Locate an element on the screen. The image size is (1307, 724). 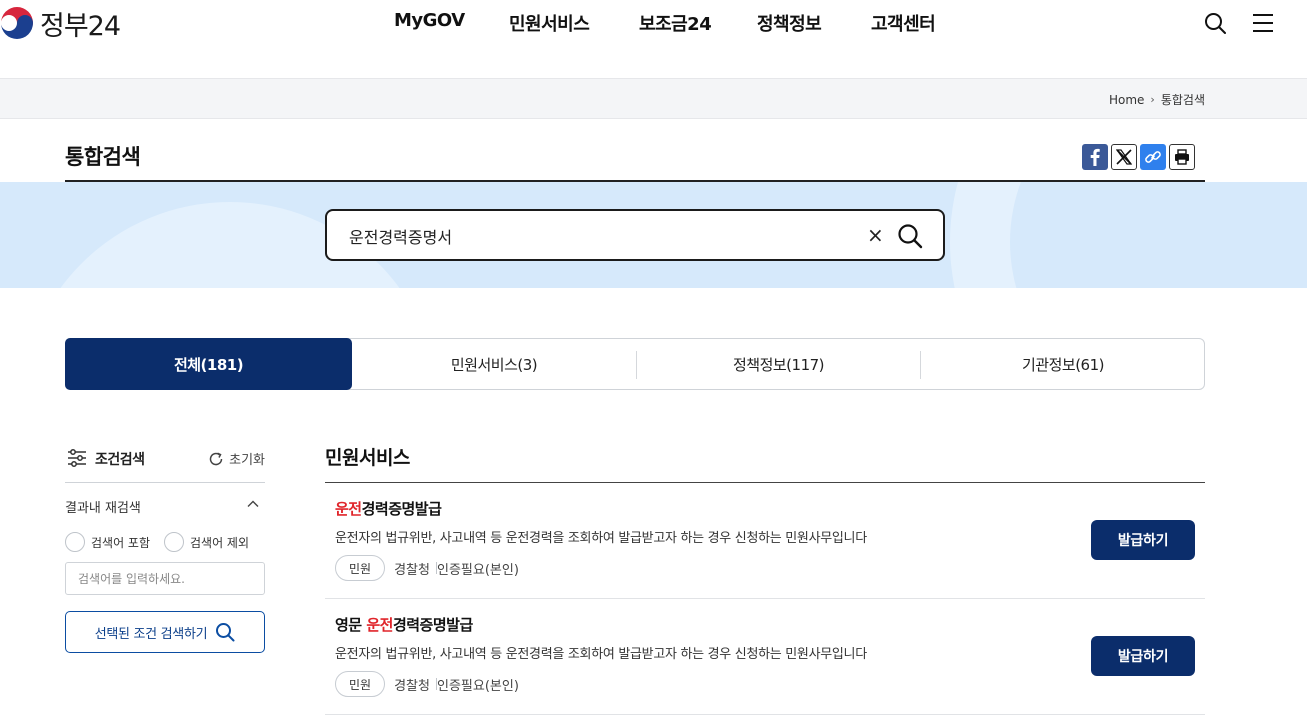
chevron-right-icon: › is located at coordinates (1152, 99).